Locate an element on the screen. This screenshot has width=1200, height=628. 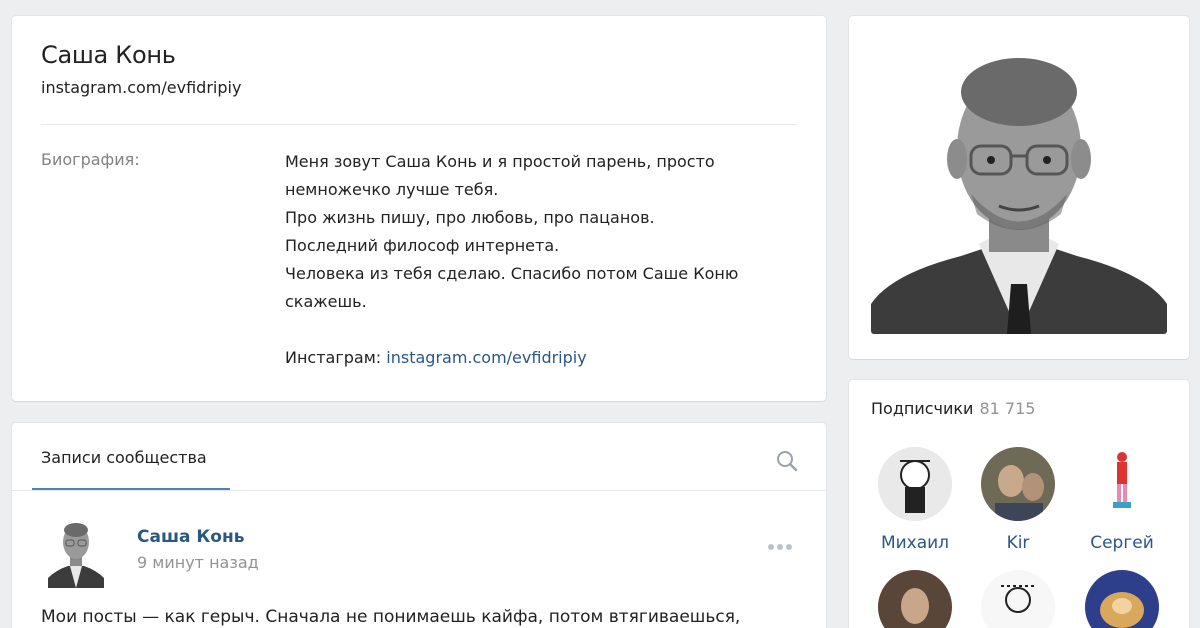
profile-avatar-image is located at coordinates (1019, 184).